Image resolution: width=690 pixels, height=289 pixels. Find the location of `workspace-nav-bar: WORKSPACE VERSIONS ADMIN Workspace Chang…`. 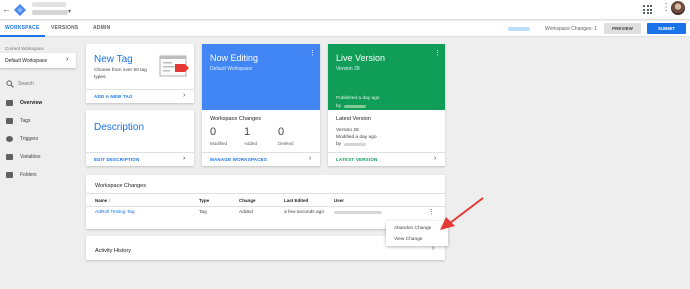

workspace-nav-bar: WORKSPACE VERSIONS ADMIN Workspace Chang… is located at coordinates (345, 29).